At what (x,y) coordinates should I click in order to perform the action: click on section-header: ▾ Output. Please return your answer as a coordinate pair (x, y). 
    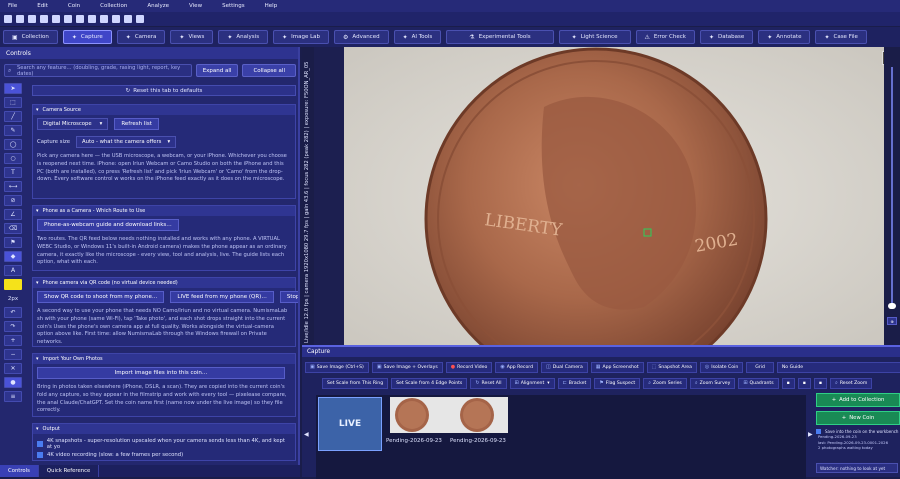
    Looking at the image, I should click on (164, 429).